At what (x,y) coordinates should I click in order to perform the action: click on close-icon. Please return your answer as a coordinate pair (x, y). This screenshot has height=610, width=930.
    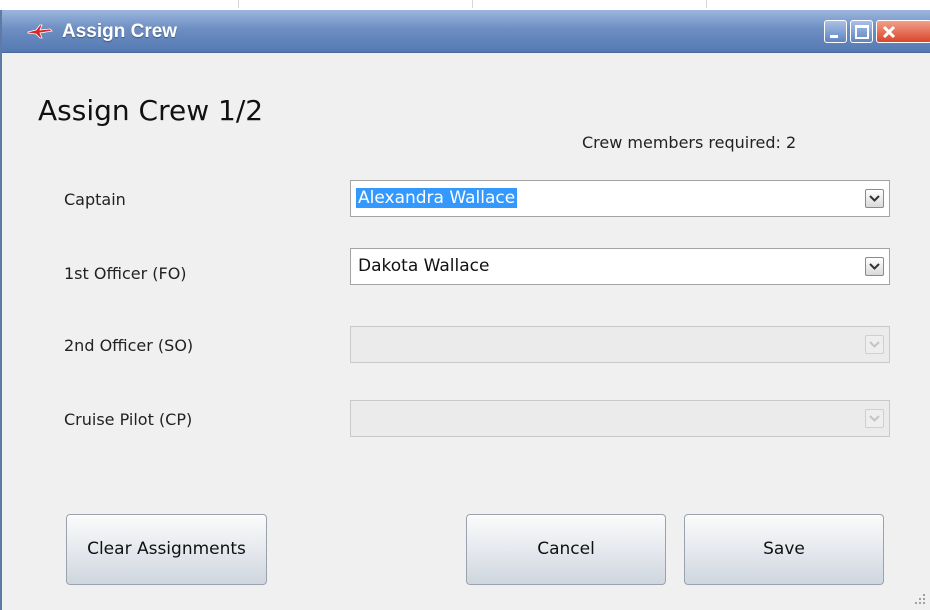
    Looking at the image, I should click on (889, 32).